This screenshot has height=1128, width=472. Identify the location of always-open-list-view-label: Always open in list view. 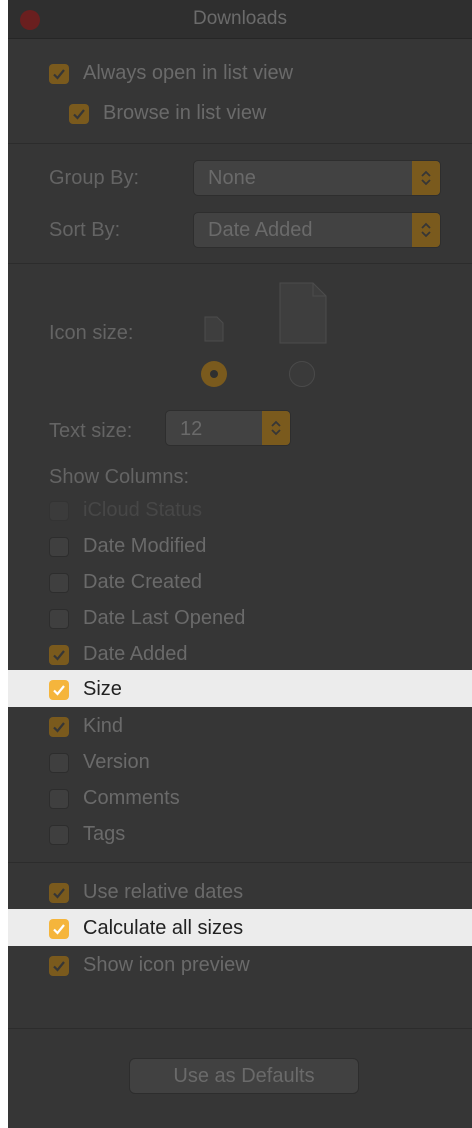
(188, 73).